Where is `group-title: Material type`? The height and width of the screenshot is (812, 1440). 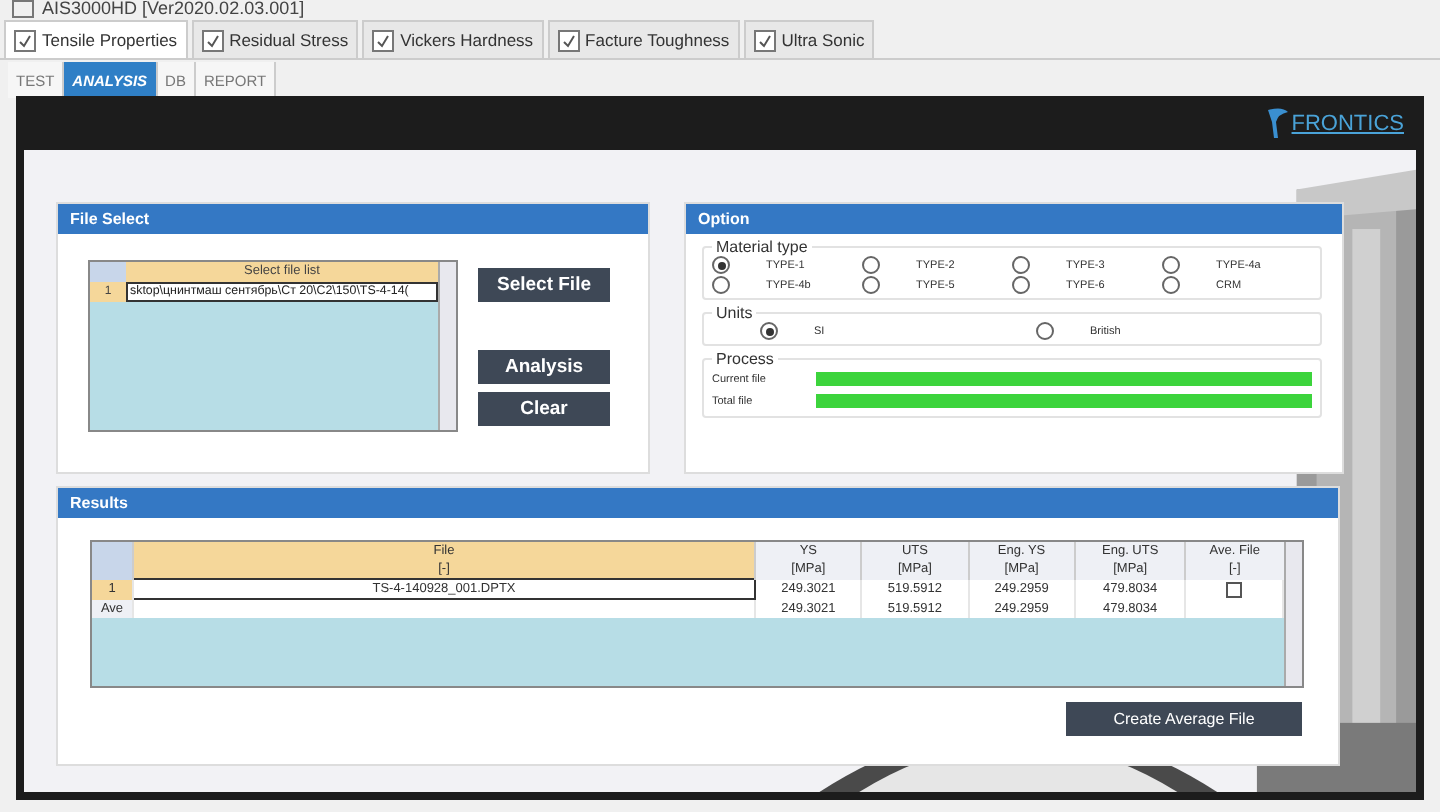 group-title: Material type is located at coordinates (762, 247).